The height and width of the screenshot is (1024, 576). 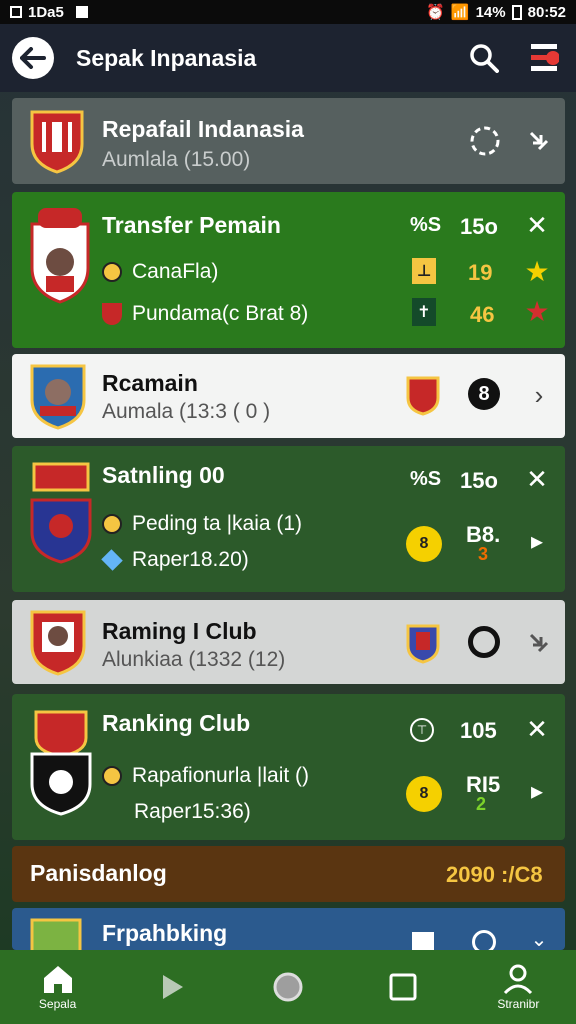 I want to click on nav-label: Stranibr, so click(x=518, y=1004).